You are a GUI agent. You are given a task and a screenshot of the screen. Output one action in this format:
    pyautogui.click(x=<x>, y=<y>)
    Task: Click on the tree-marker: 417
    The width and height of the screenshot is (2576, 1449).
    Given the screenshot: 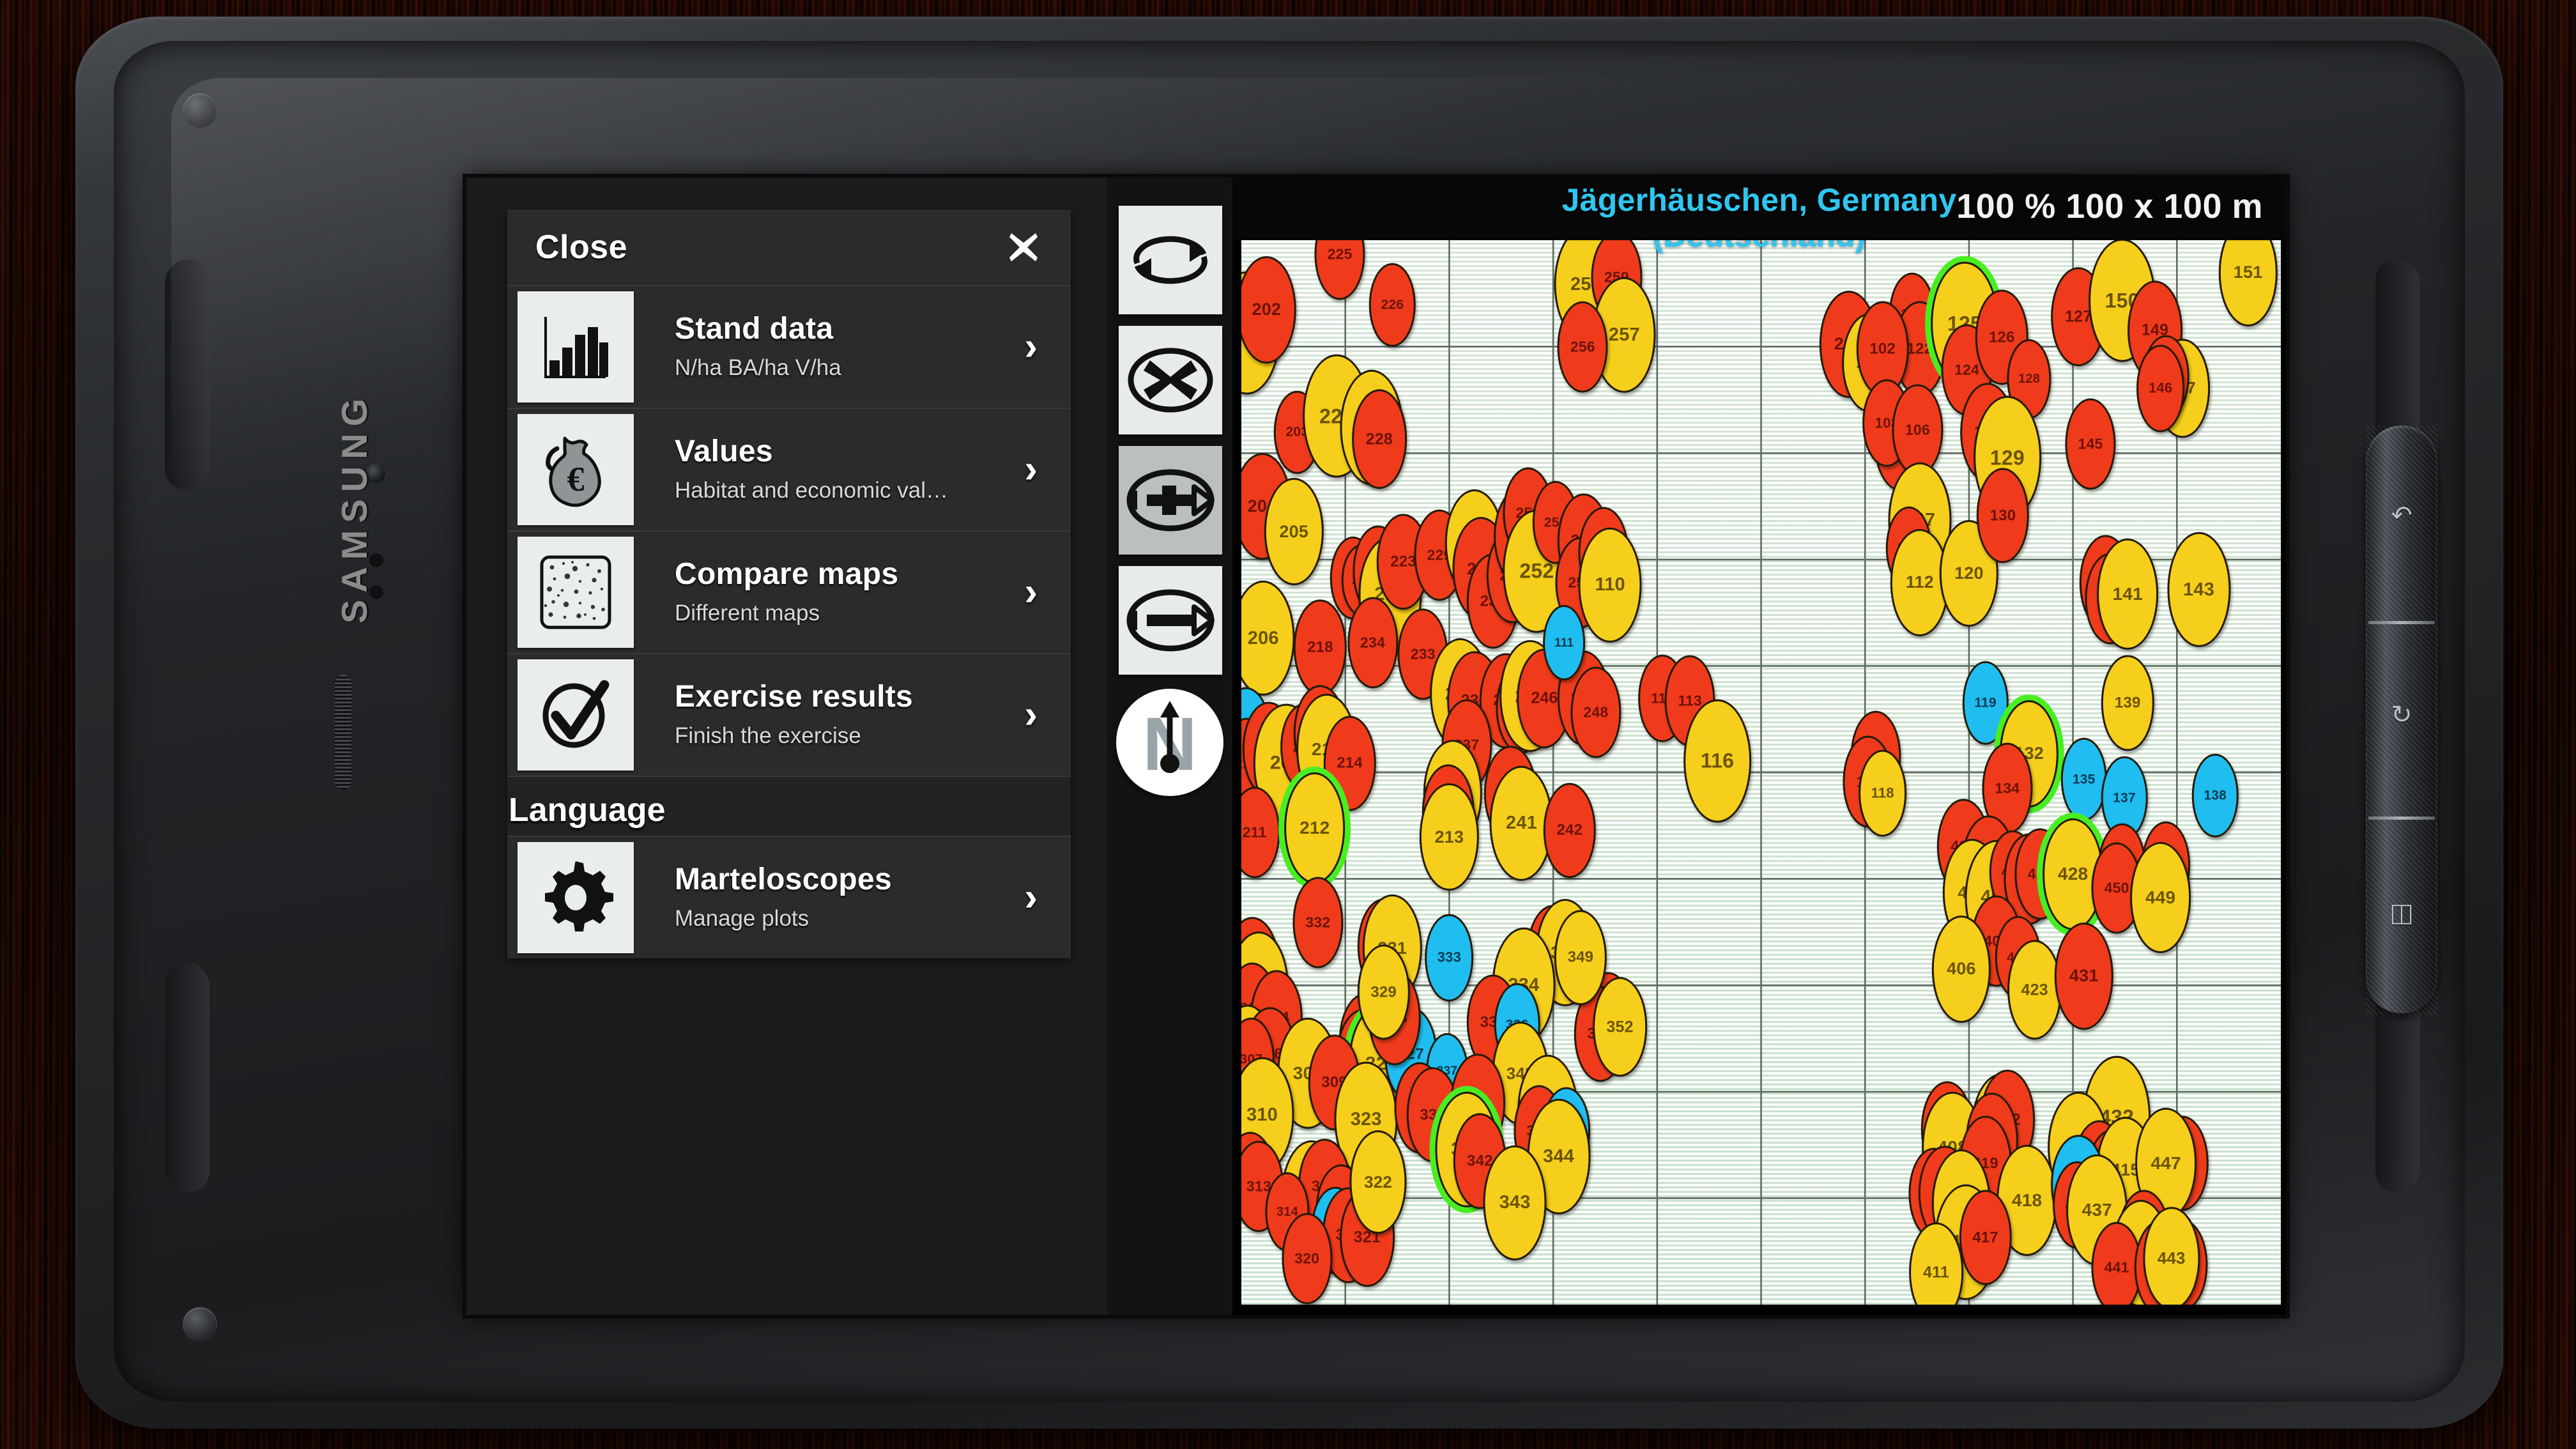 What is the action you would take?
    pyautogui.click(x=1985, y=1237)
    